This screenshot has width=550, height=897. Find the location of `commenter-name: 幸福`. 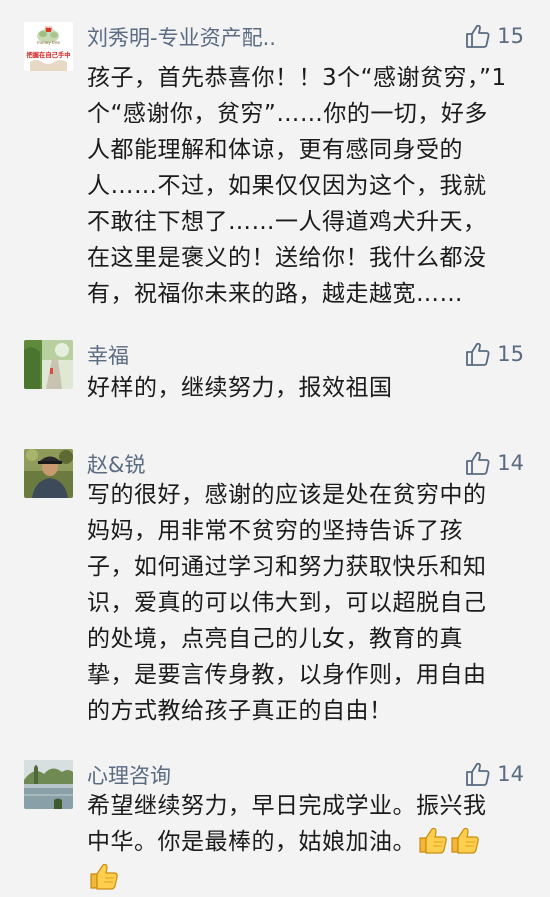

commenter-name: 幸福 is located at coordinates (108, 356).